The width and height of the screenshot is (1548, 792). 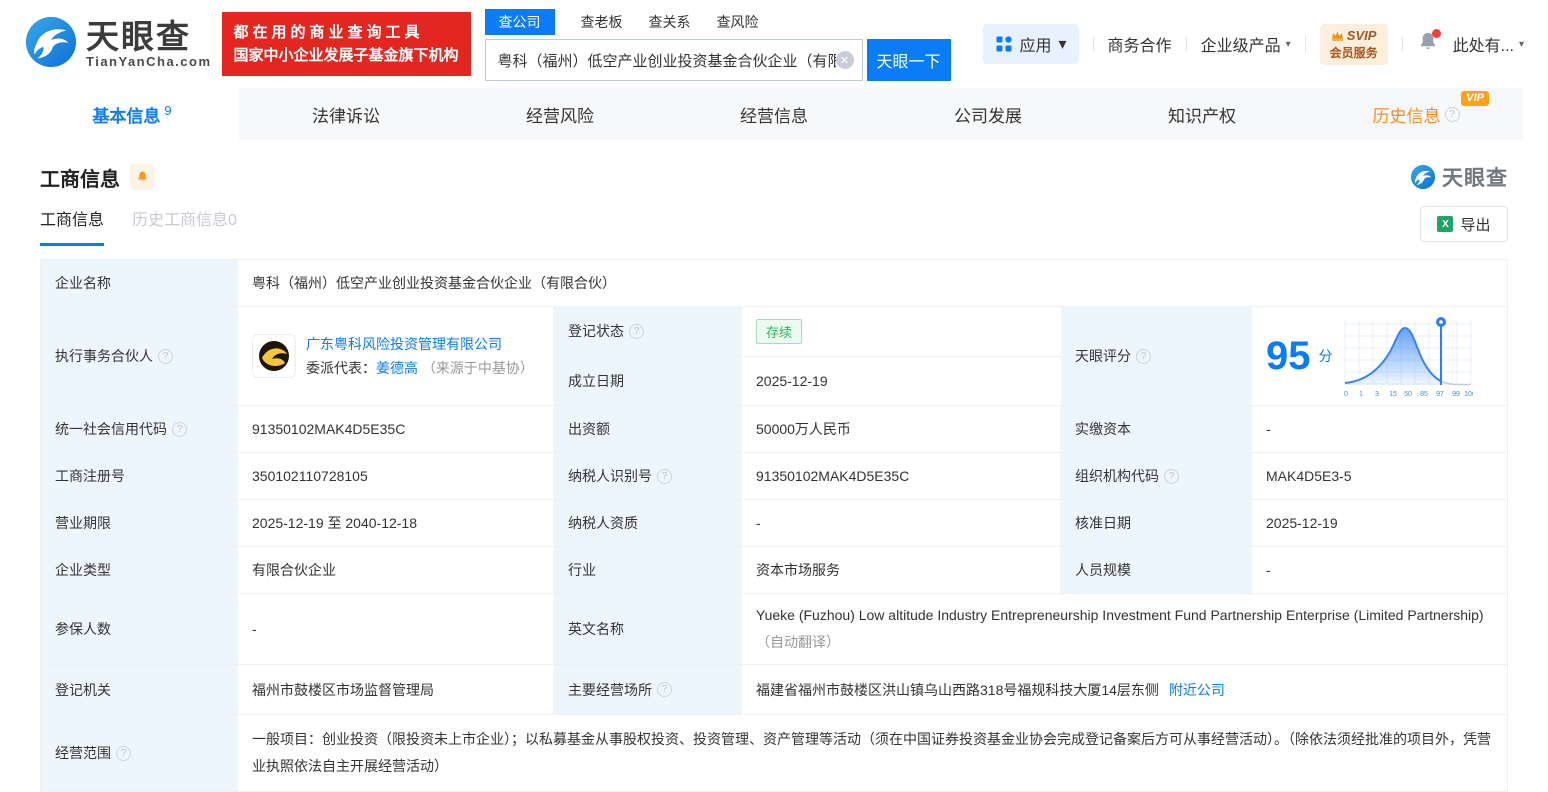 What do you see at coordinates (274, 356) in the screenshot?
I see `partner-company-avatar` at bounding box center [274, 356].